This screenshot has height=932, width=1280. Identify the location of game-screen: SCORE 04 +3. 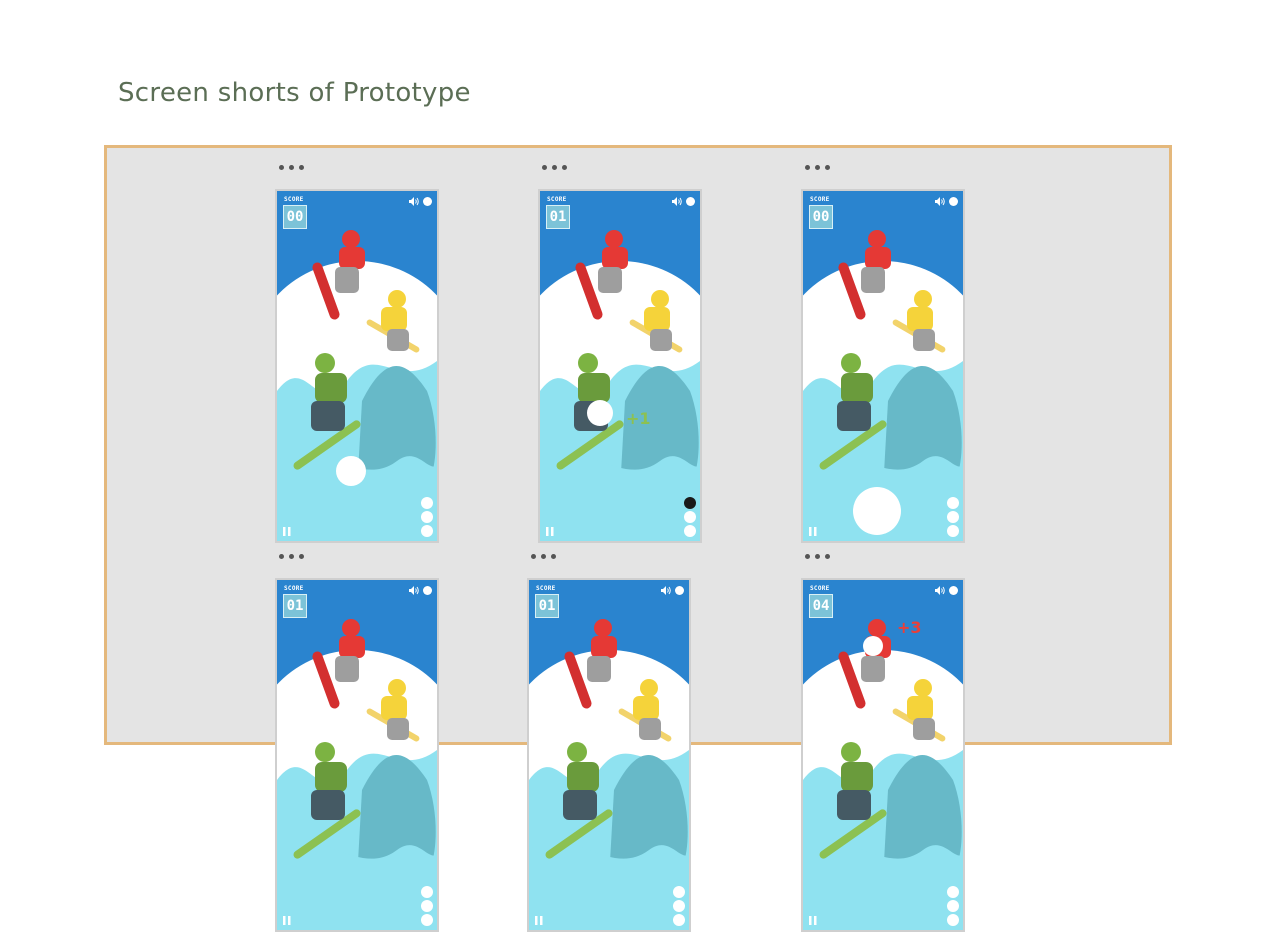
(883, 755).